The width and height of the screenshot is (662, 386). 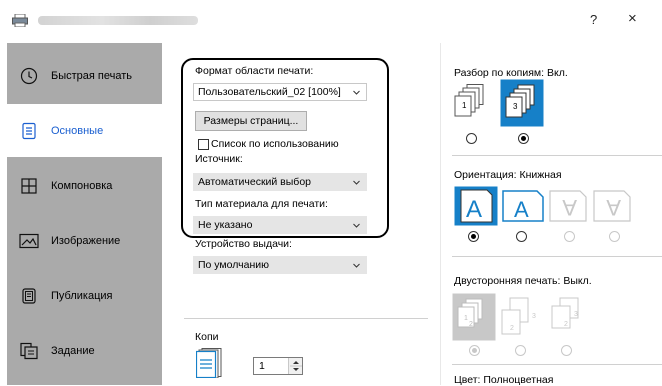 I want to click on duplex-off-icon: 12, so click(x=474, y=317).